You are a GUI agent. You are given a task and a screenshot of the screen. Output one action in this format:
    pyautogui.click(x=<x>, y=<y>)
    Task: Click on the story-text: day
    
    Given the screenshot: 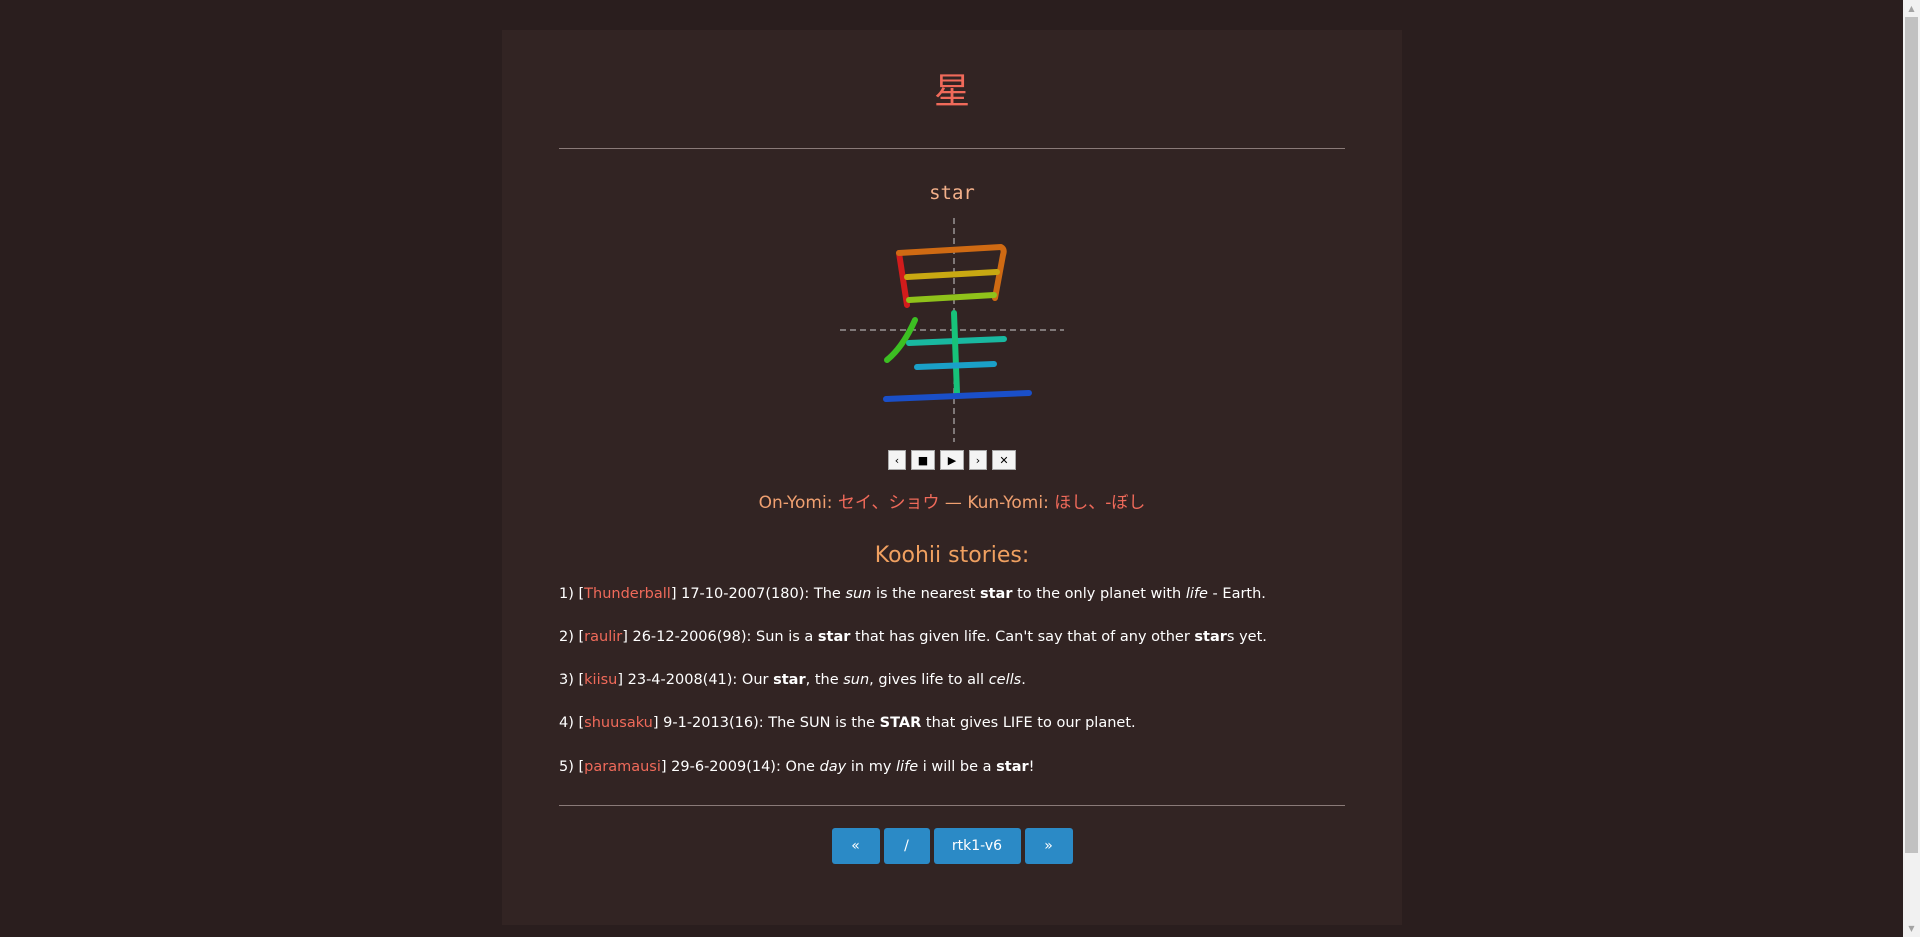 What is the action you would take?
    pyautogui.click(x=833, y=767)
    